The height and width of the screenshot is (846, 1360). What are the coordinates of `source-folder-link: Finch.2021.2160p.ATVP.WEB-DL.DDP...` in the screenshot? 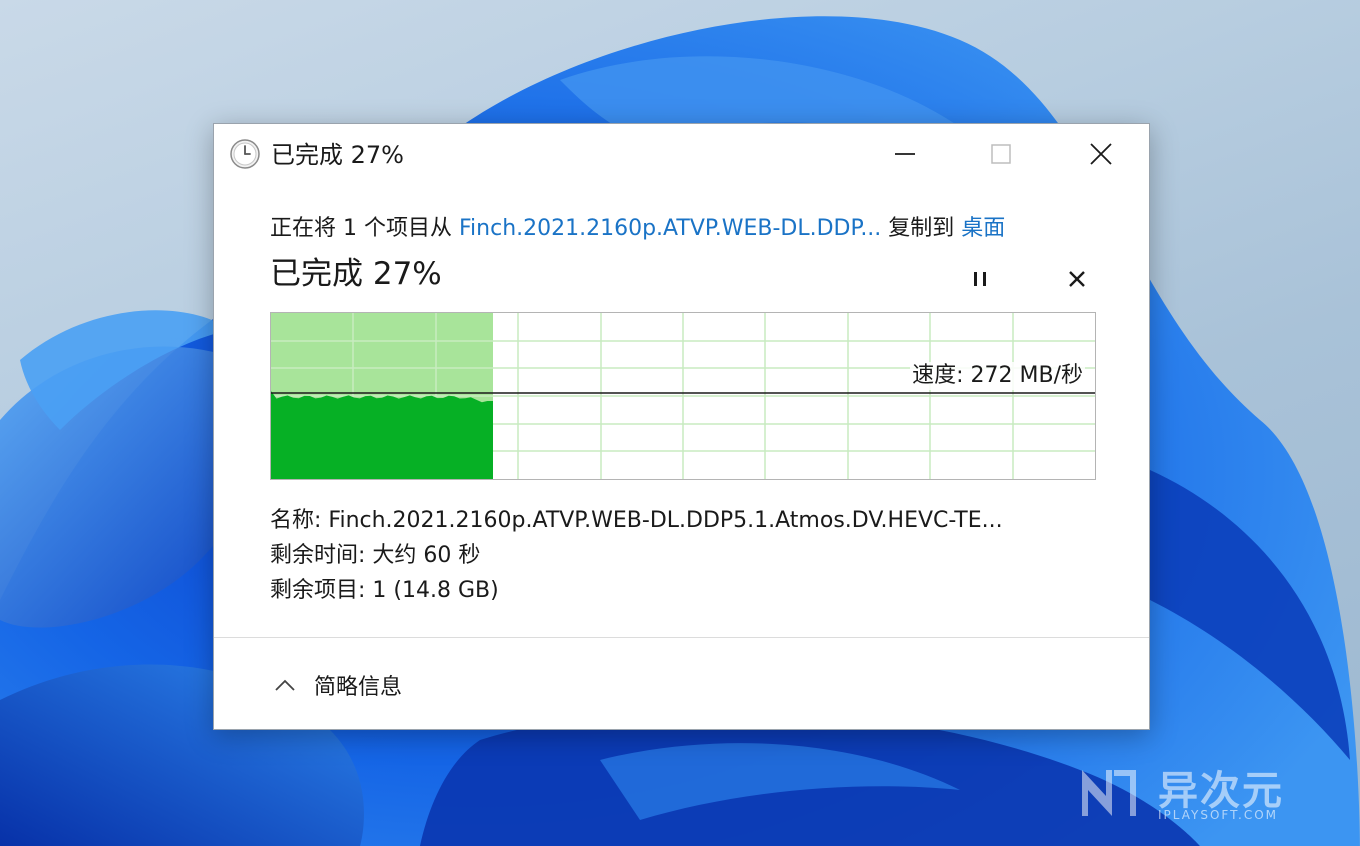 It's located at (670, 228).